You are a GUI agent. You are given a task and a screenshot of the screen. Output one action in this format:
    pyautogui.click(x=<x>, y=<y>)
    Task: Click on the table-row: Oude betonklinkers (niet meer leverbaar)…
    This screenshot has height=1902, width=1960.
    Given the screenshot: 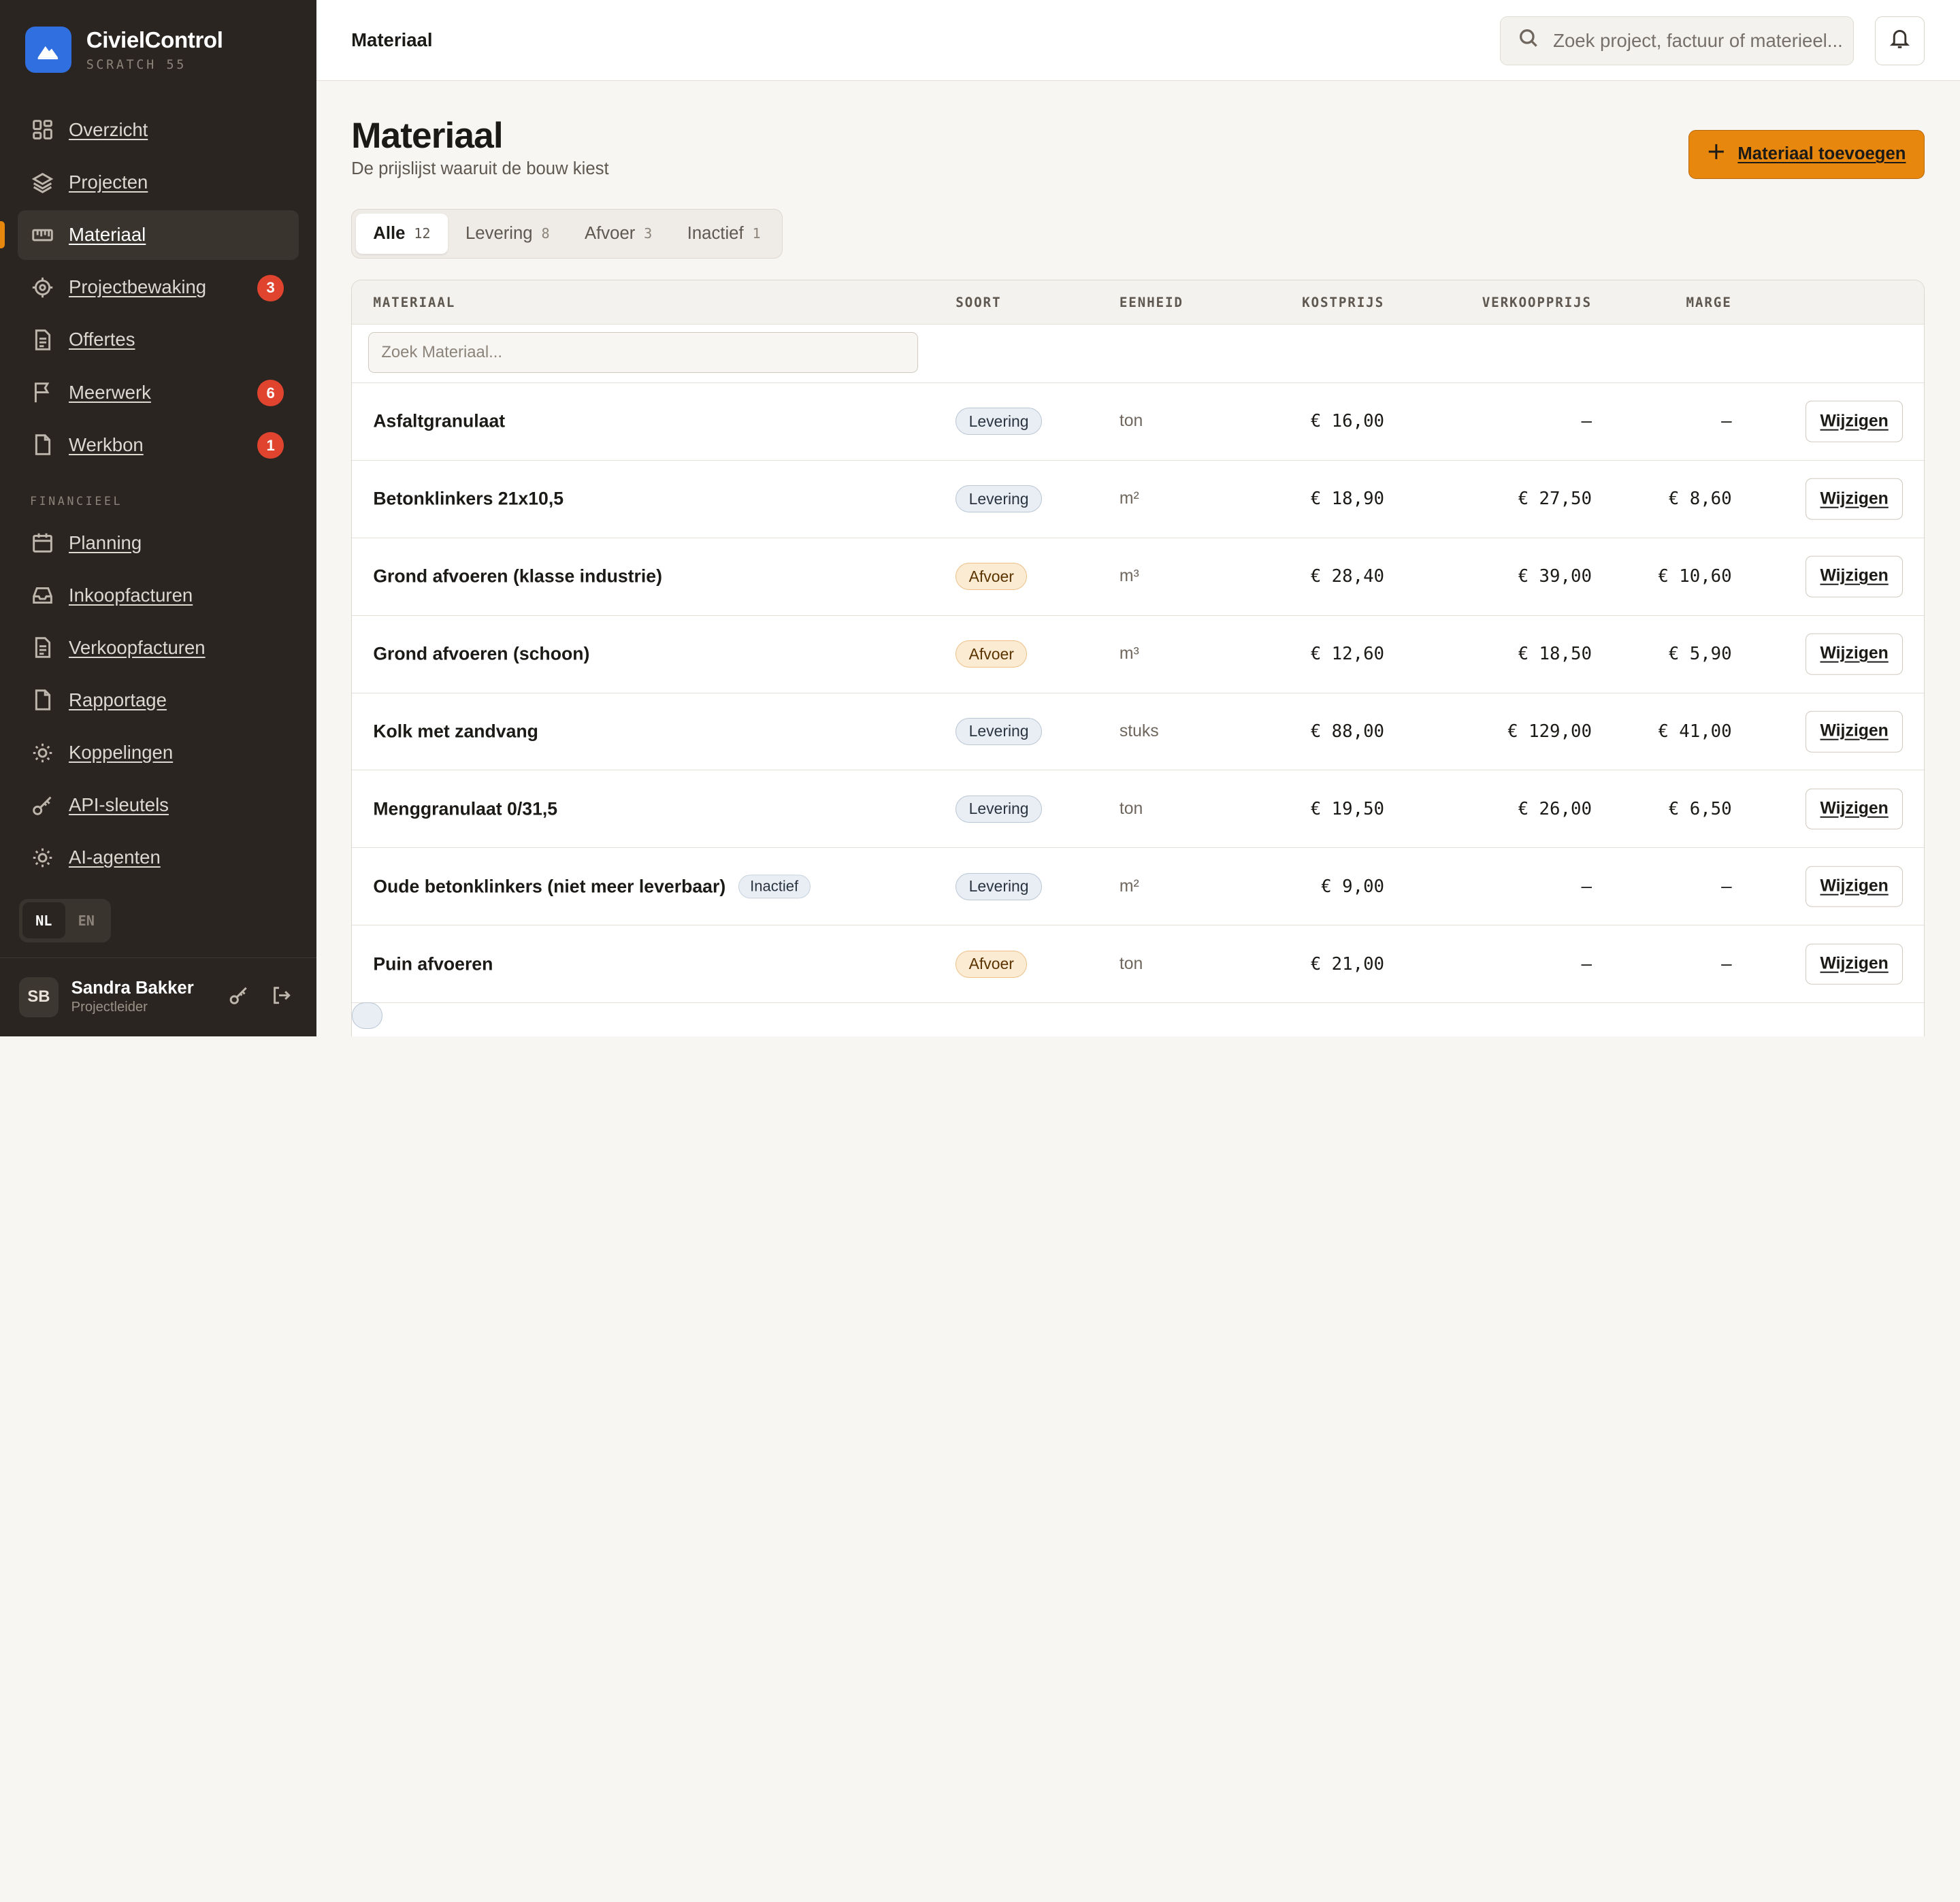 What is the action you would take?
    pyautogui.click(x=1138, y=887)
    